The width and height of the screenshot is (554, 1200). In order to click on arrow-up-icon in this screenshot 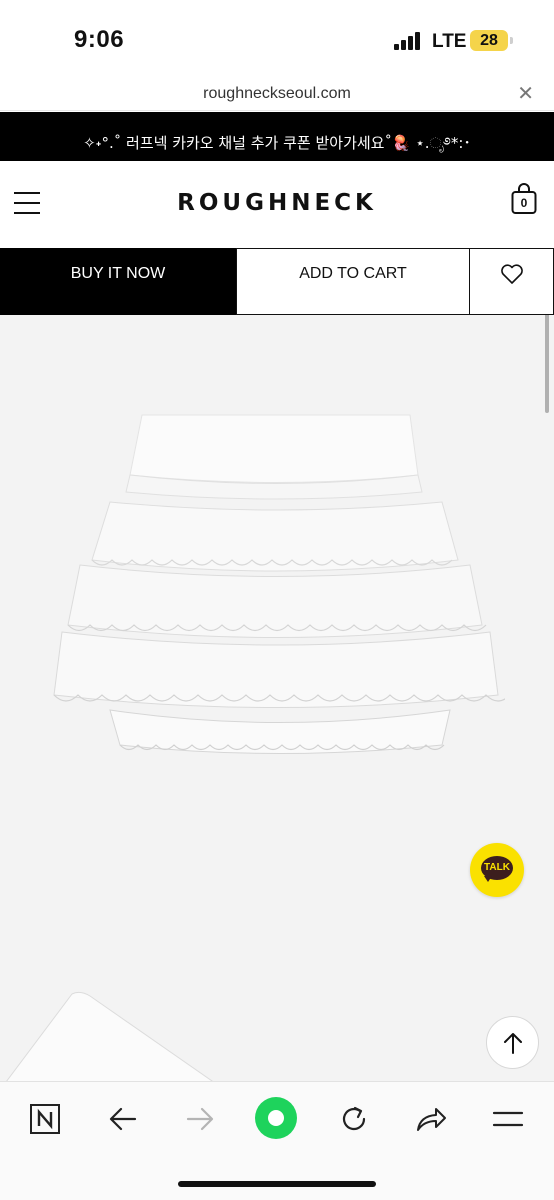, I will do `click(513, 1043)`.